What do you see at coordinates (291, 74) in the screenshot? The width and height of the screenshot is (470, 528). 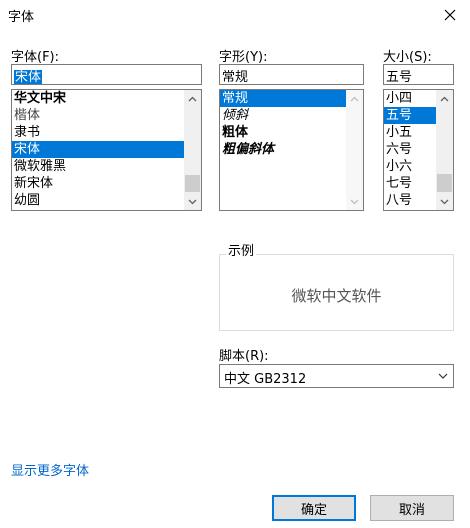 I see `font-style-input: 常规` at bounding box center [291, 74].